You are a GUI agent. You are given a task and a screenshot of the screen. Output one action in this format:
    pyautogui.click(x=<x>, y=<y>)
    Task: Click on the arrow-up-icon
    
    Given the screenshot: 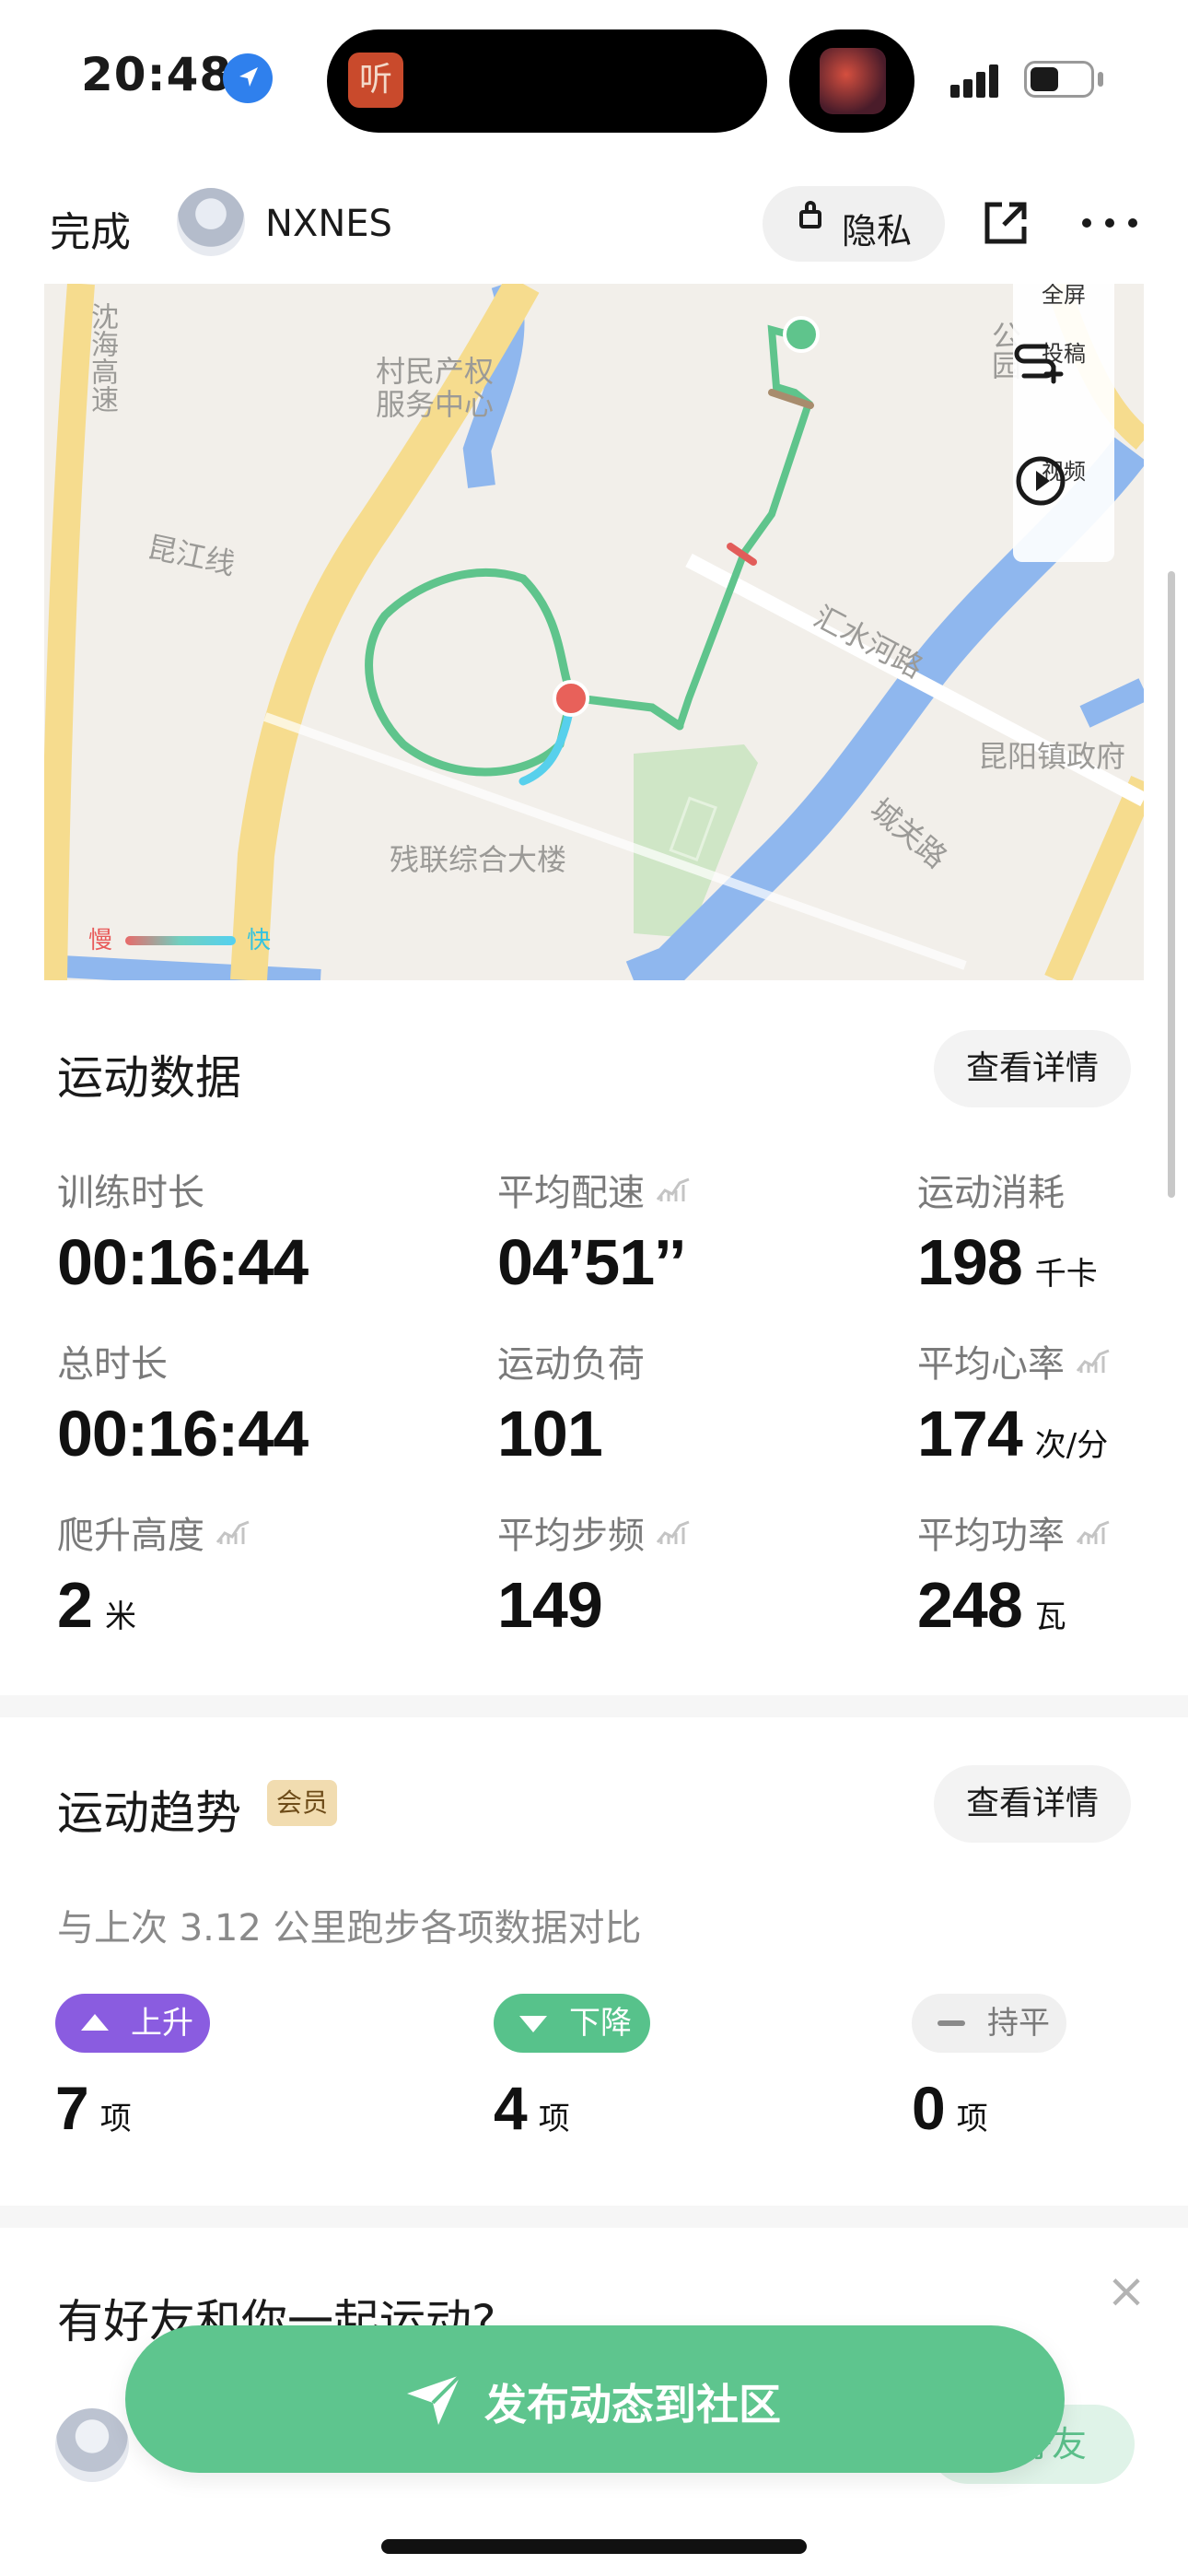 What is the action you would take?
    pyautogui.click(x=95, y=2022)
    